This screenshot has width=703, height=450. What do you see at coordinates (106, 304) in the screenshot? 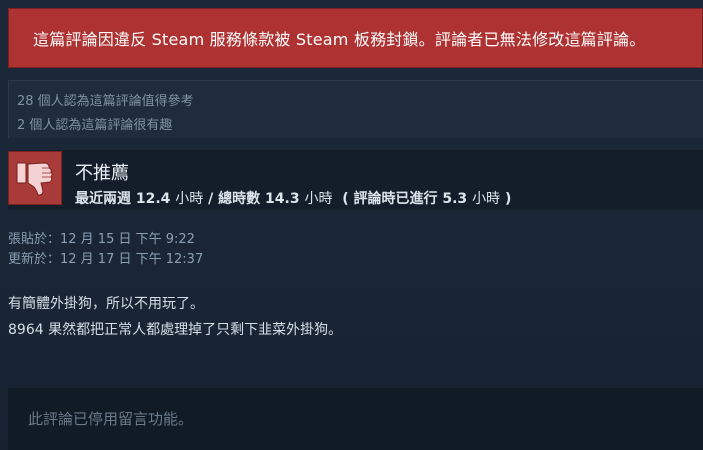
I see `review-body-line: 有簡體外掛狗，所以不用玩了。` at bounding box center [106, 304].